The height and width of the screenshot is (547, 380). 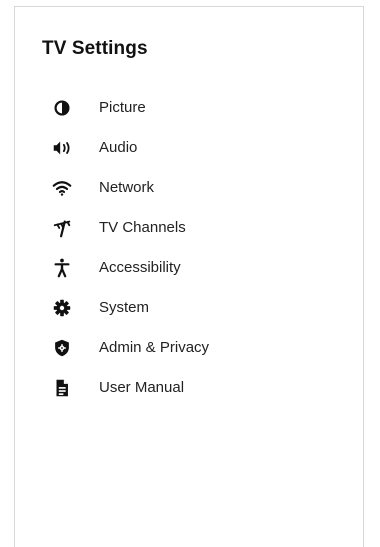 I want to click on menu-item-network: Network, so click(x=189, y=188).